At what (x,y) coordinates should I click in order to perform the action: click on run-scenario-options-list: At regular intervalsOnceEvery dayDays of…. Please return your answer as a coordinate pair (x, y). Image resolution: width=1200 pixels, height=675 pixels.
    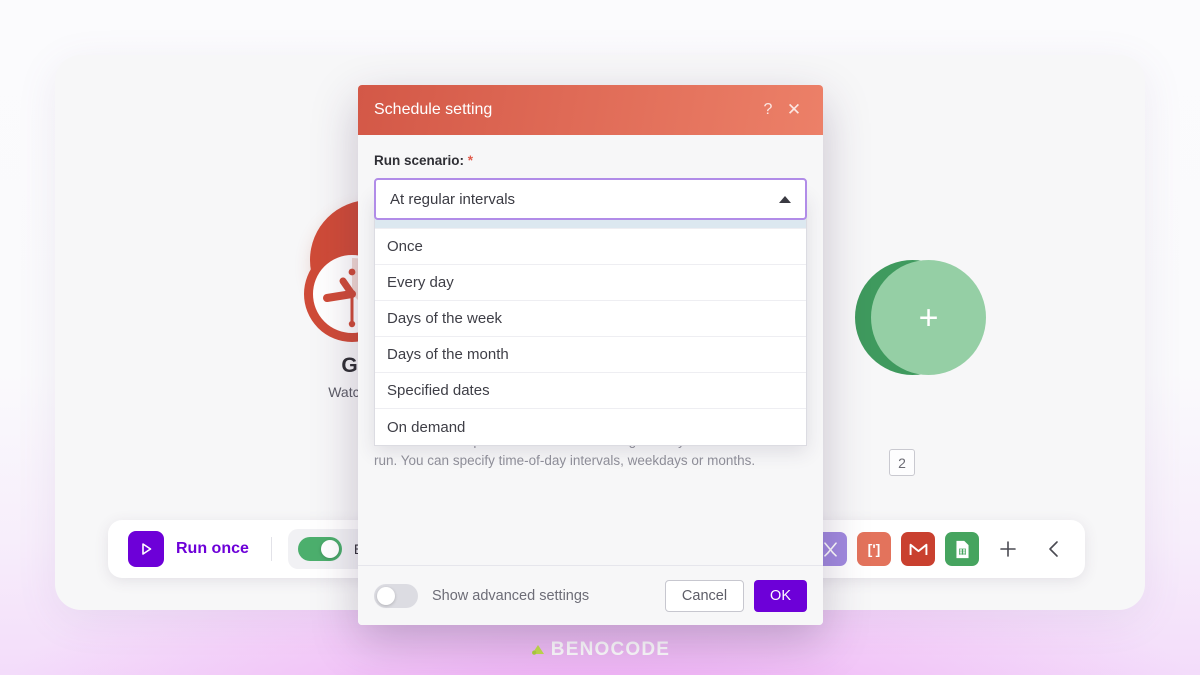
    Looking at the image, I should click on (590, 319).